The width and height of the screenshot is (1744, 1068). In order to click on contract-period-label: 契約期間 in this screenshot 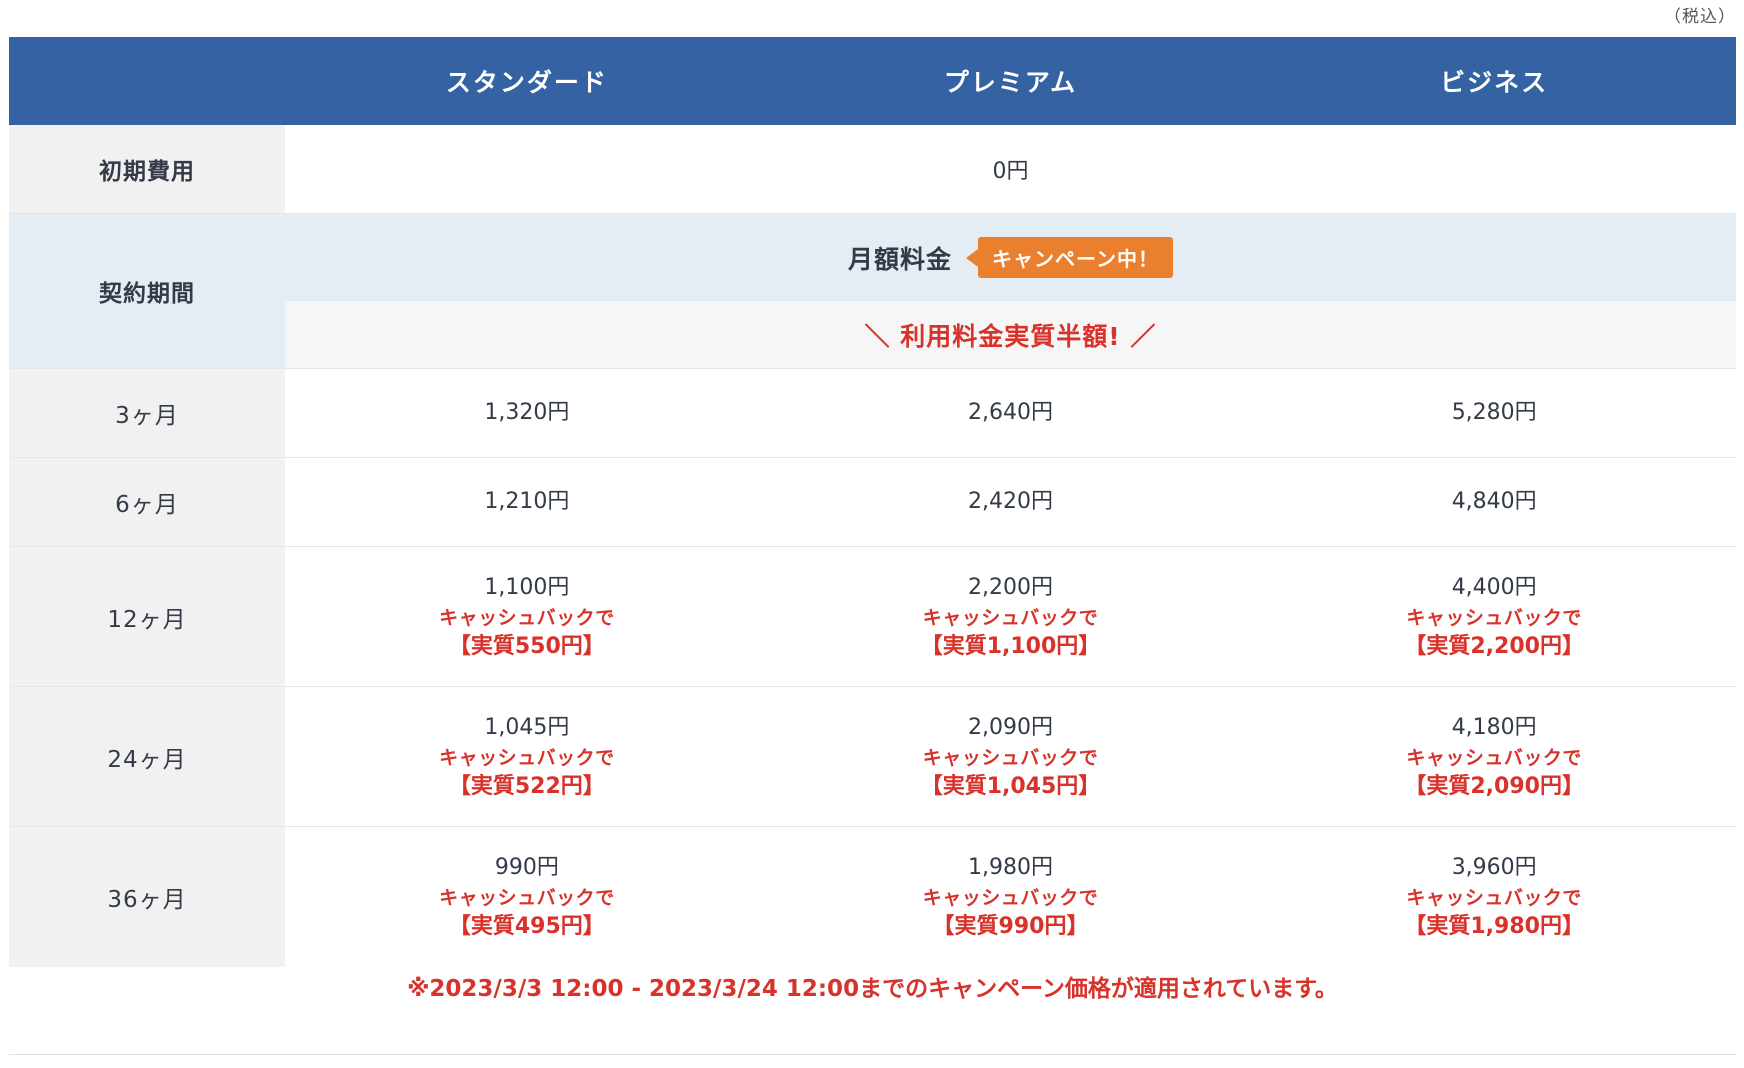, I will do `click(147, 291)`.